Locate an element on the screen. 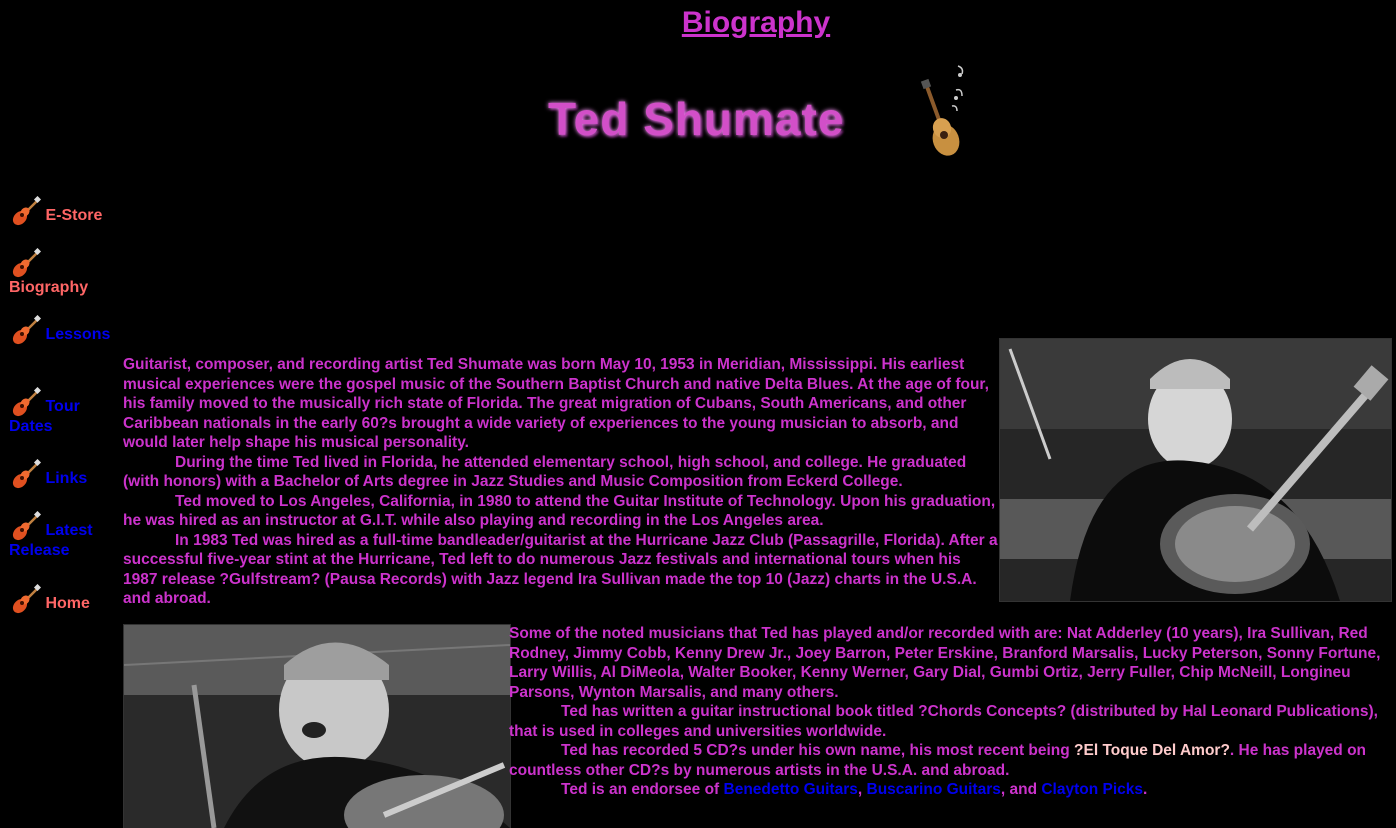 The image size is (1396, 828). link-clayton-picks: Clayton Picks is located at coordinates (1092, 789).